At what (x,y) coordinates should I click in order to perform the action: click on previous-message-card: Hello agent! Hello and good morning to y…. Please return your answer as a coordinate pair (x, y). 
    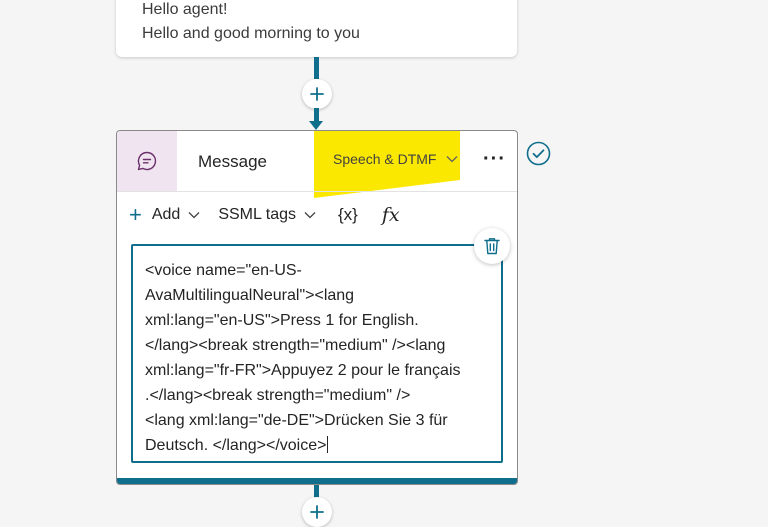
    Looking at the image, I should click on (316, 28).